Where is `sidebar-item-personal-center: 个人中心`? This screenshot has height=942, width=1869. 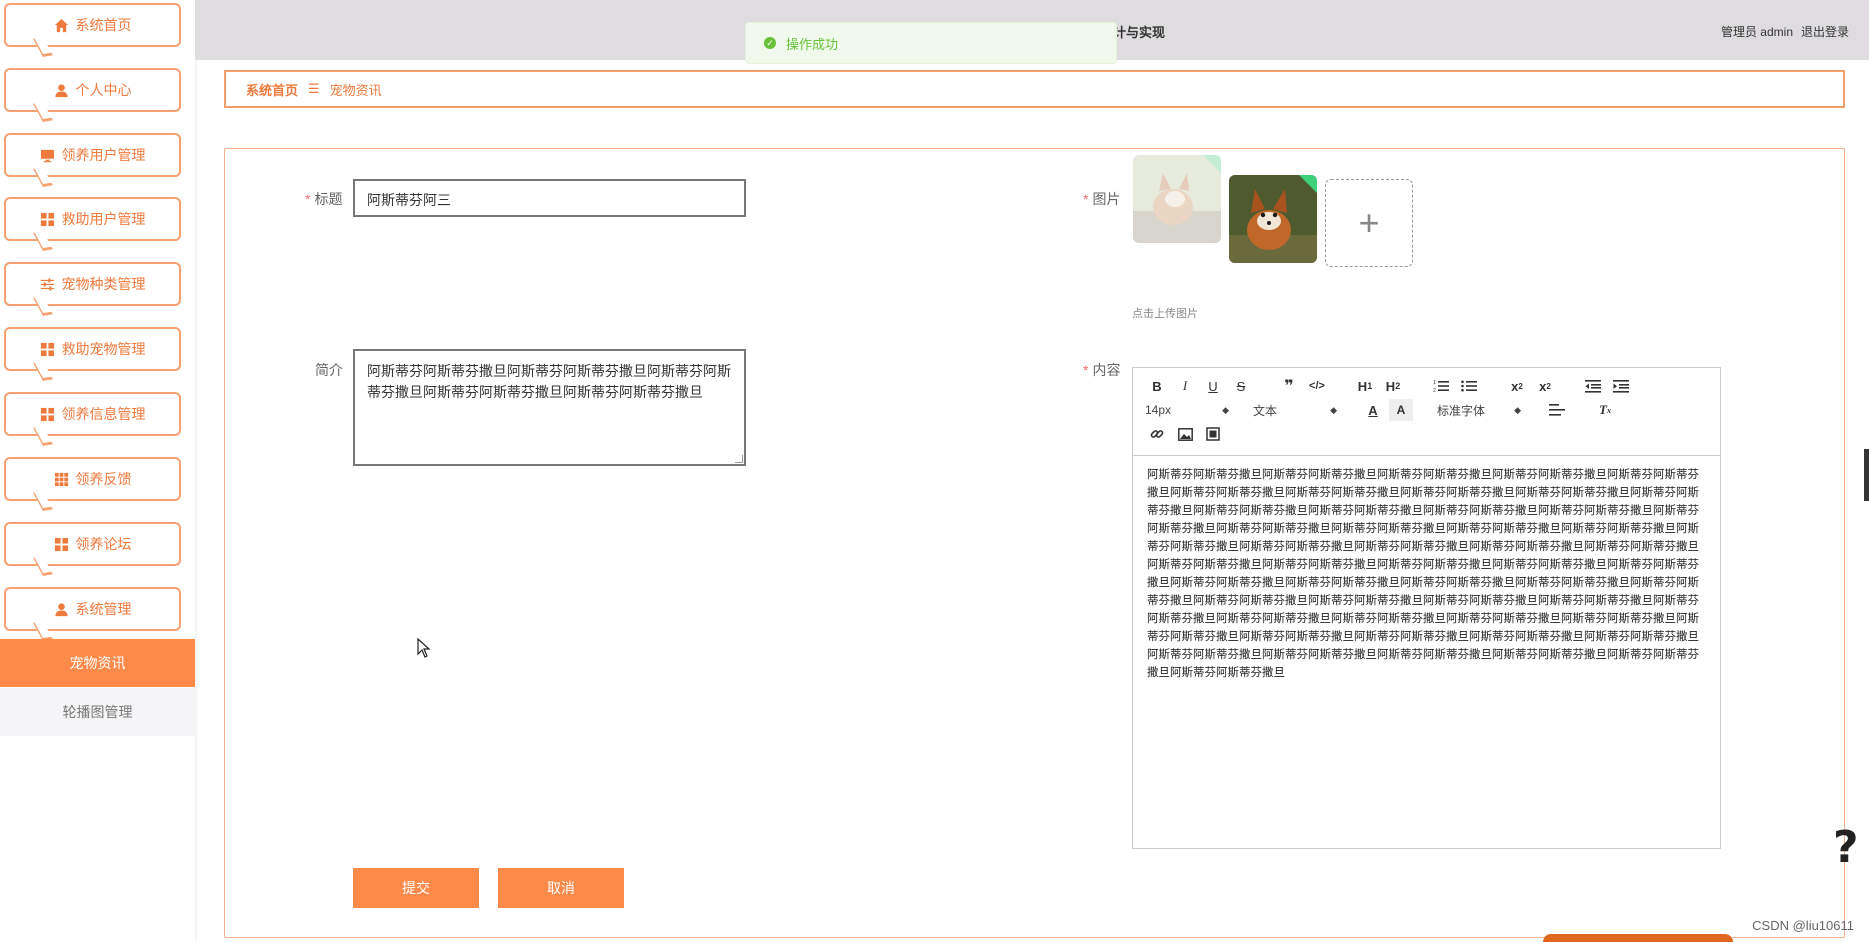
sidebar-item-personal-center: 个人中心 is located at coordinates (92, 90).